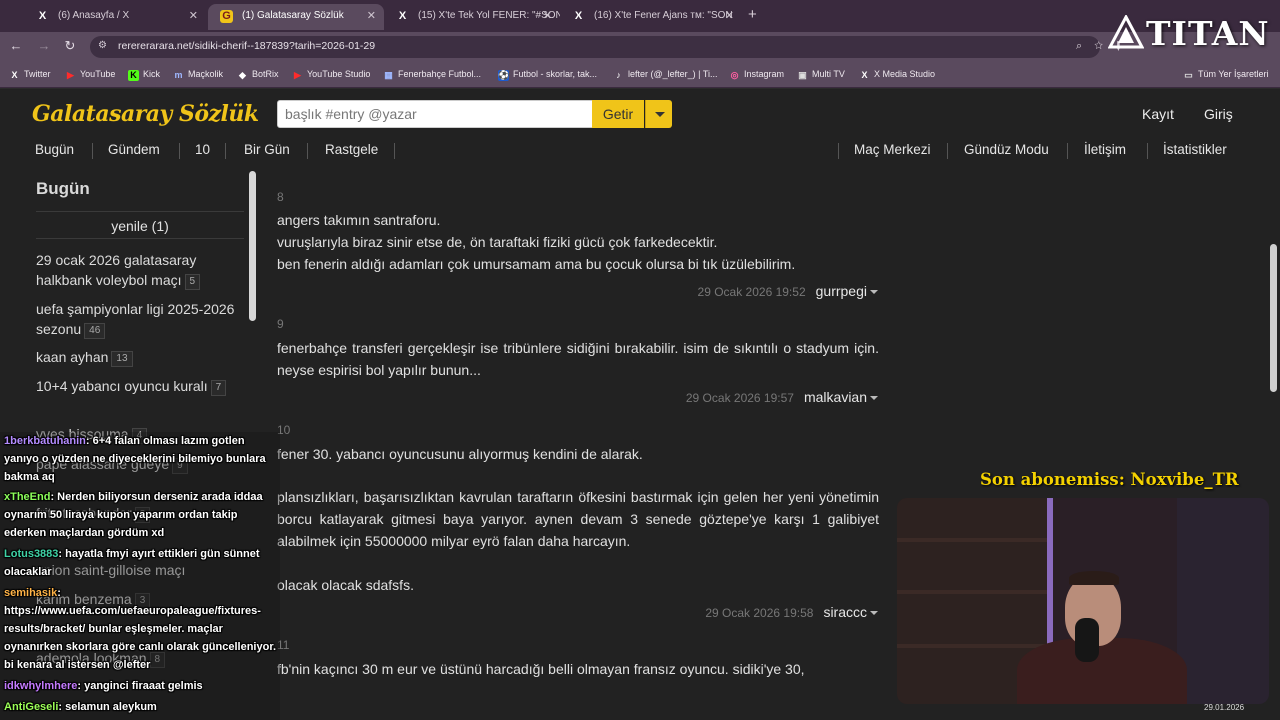  What do you see at coordinates (98, 74) in the screenshot?
I see `bookmark-label: YouTube` at bounding box center [98, 74].